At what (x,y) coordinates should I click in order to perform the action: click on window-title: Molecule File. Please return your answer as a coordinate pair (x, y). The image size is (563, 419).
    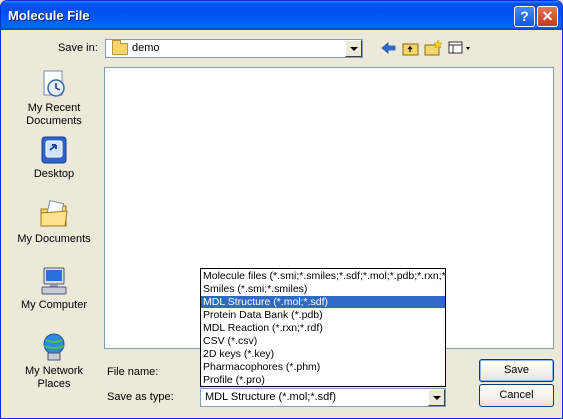
    Looking at the image, I should click on (49, 15).